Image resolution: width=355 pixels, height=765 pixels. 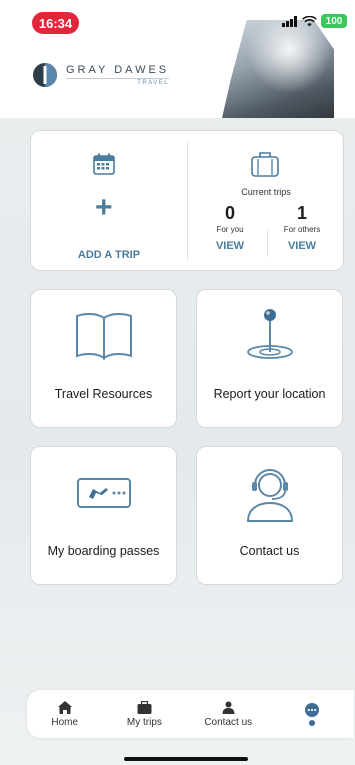 I want to click on home-indicator-bar, so click(x=186, y=759).